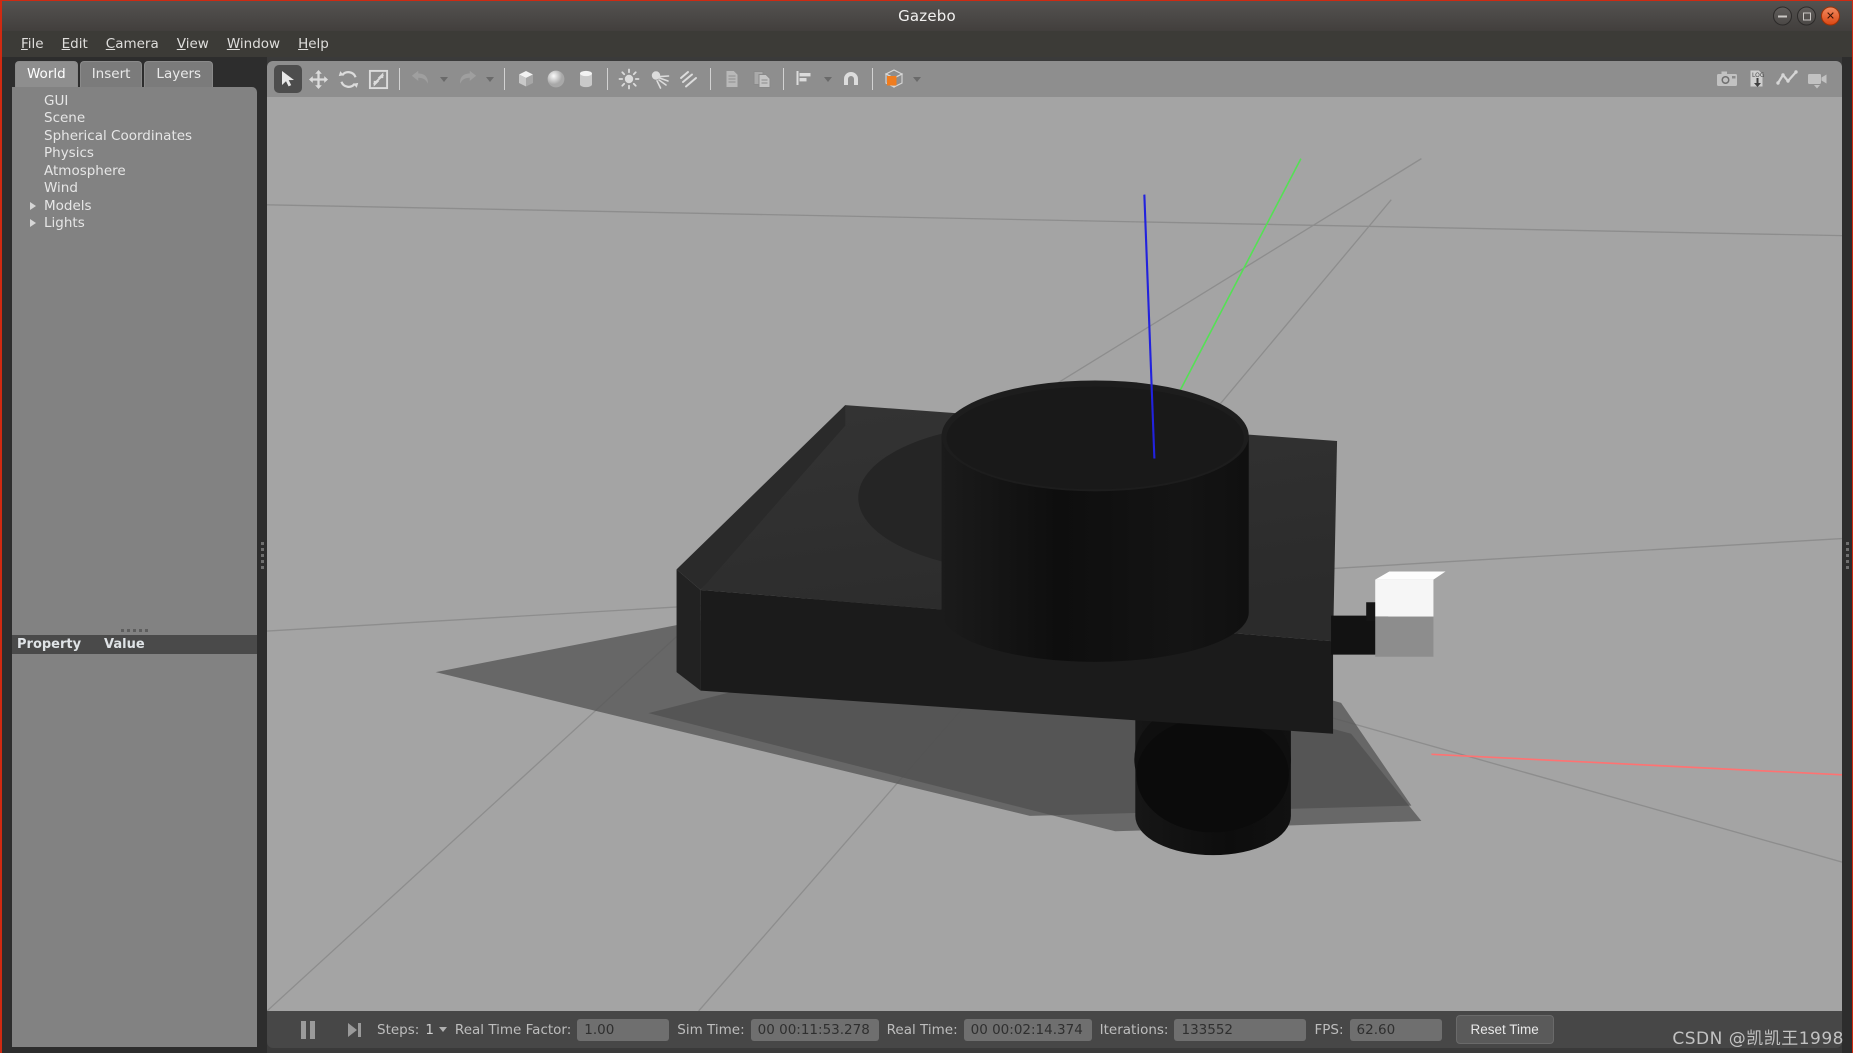 This screenshot has width=1853, height=1053. What do you see at coordinates (134, 189) in the screenshot?
I see `tree-item-wind: Wind` at bounding box center [134, 189].